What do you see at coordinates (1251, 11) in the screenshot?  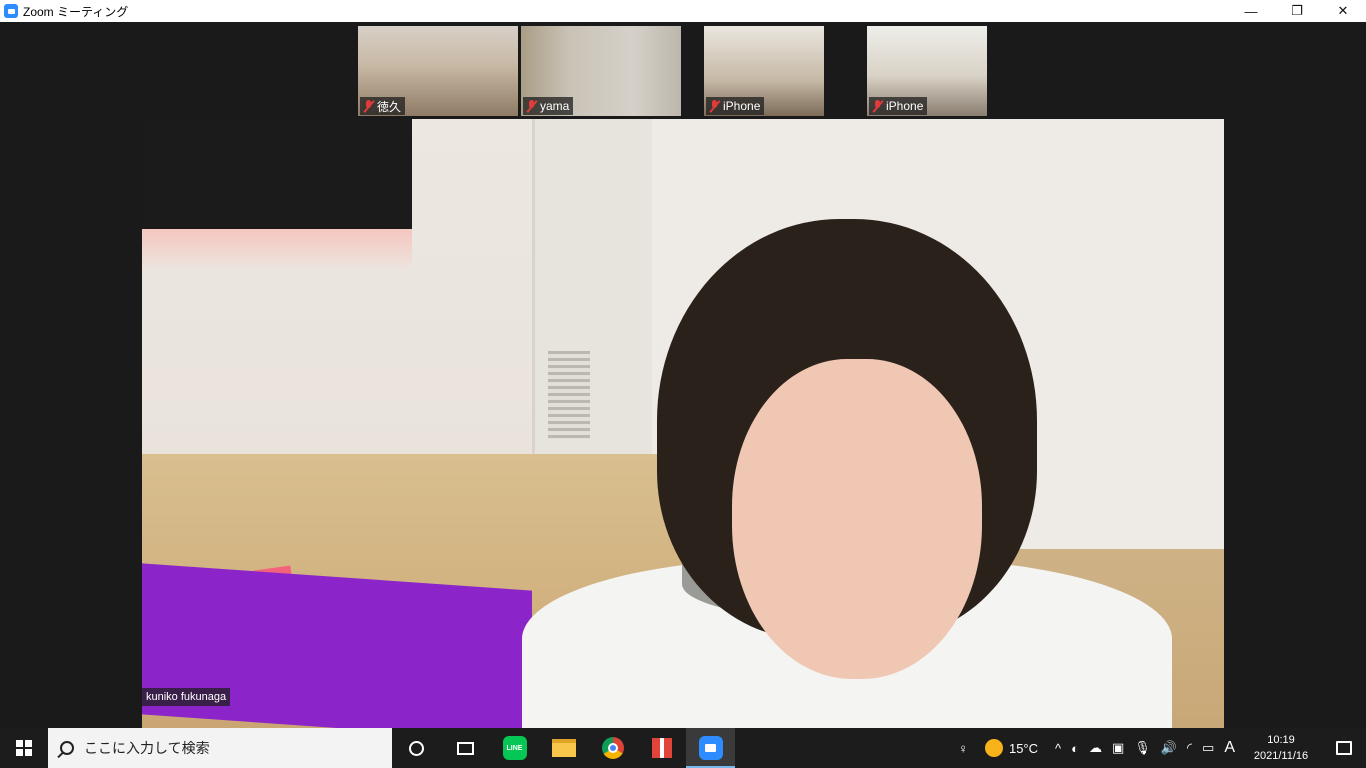 I see `minimize-button: —` at bounding box center [1251, 11].